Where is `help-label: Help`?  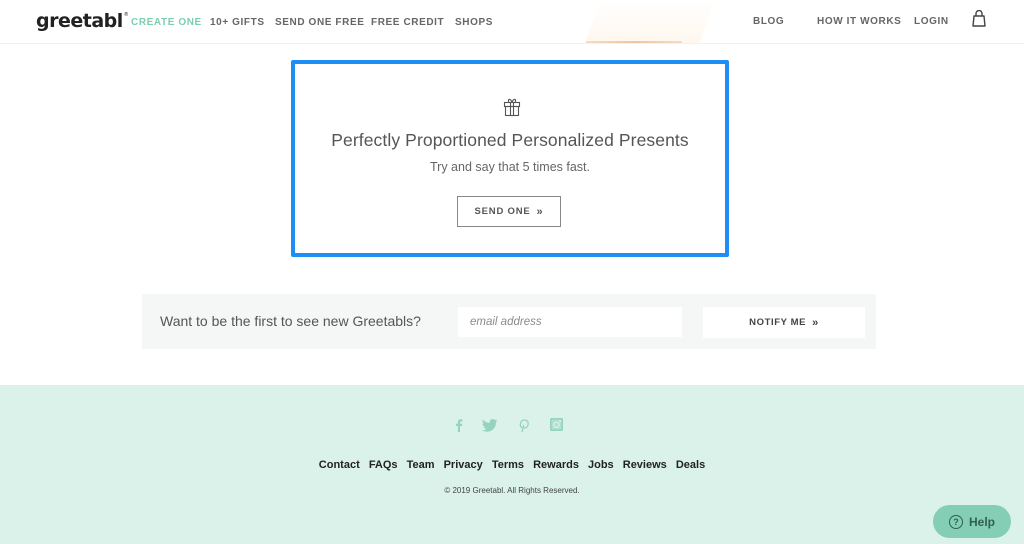 help-label: Help is located at coordinates (981, 521).